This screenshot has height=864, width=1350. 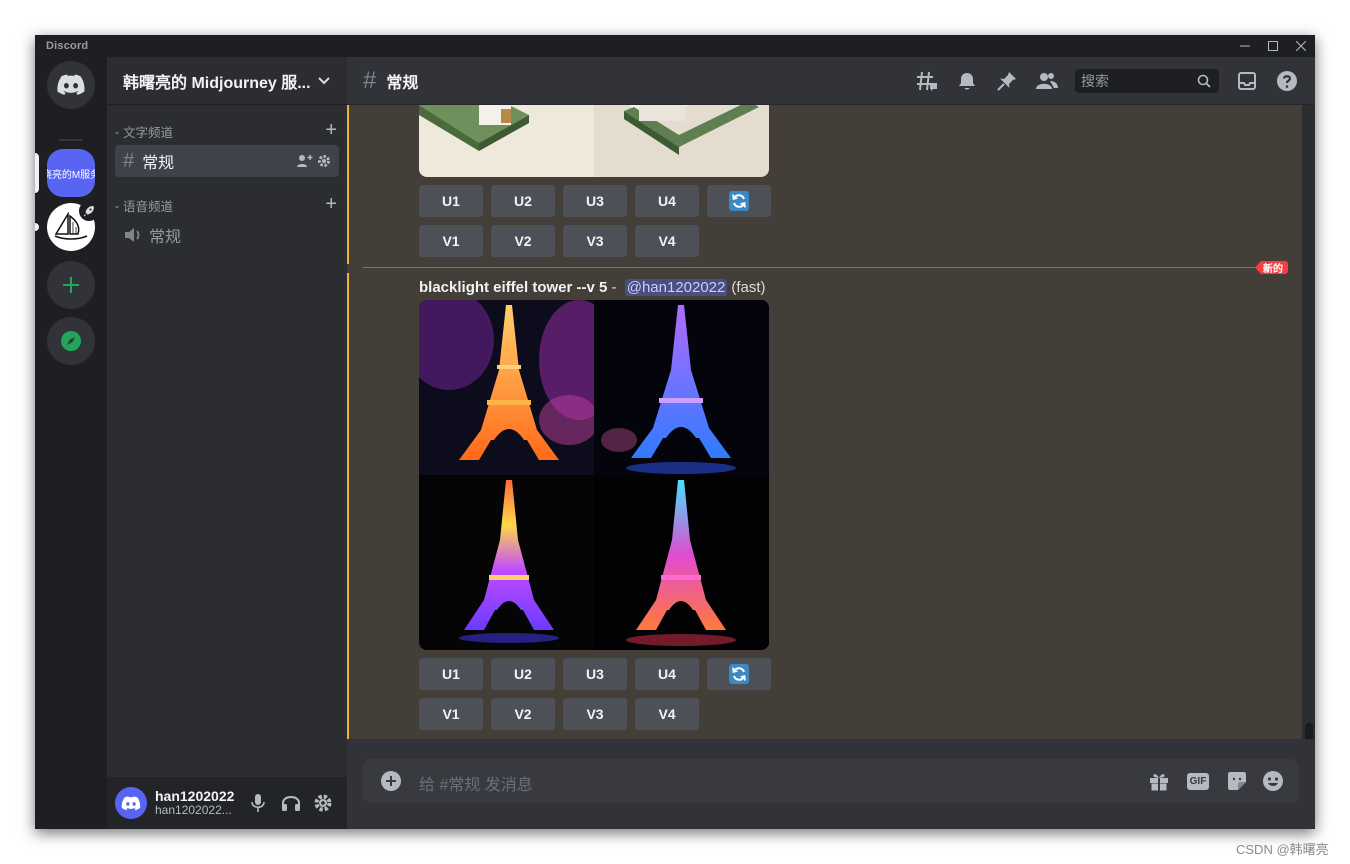 I want to click on channel-item-general: # 常规, so click(x=227, y=161).